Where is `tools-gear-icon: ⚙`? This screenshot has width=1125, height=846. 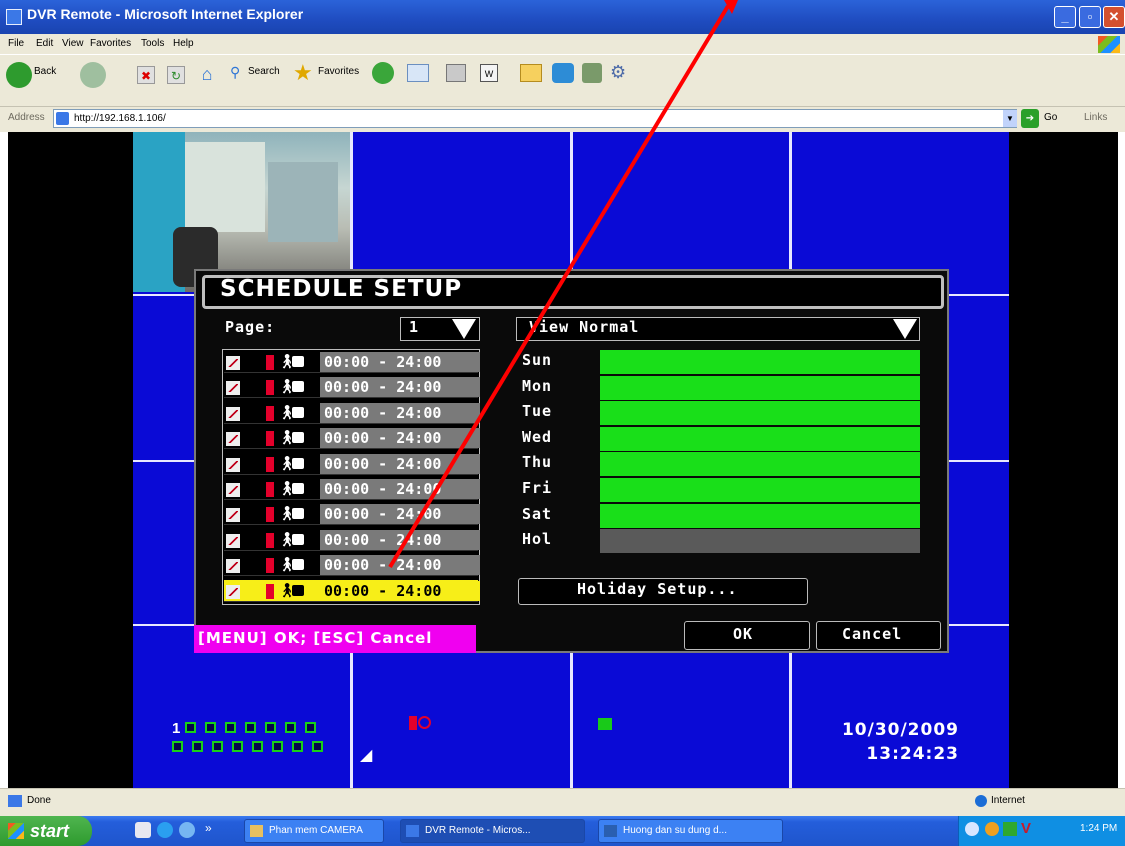
tools-gear-icon: ⚙ is located at coordinates (621, 73).